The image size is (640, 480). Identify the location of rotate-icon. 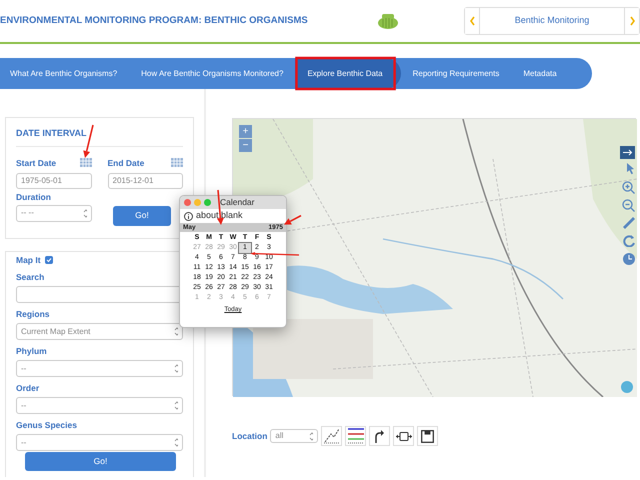
(629, 241).